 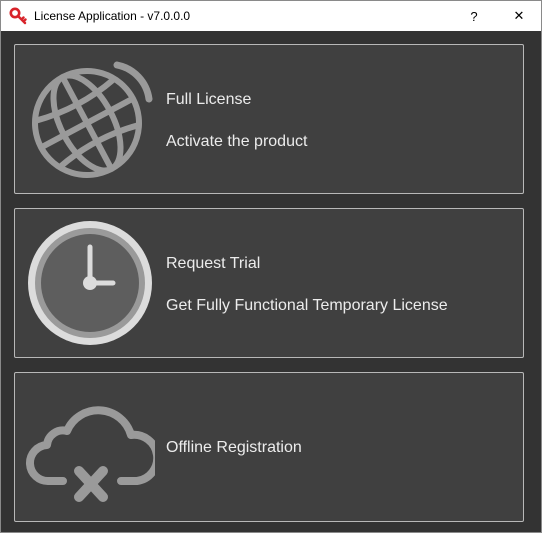 I want to click on title-bar: License Application - v7.0.0.0 ? ✕, so click(x=271, y=16).